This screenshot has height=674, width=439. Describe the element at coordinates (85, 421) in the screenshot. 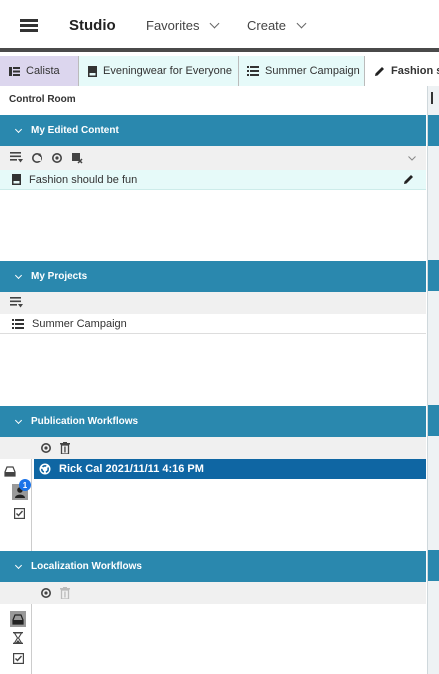

I see `section-title: Publication Workflows` at that location.